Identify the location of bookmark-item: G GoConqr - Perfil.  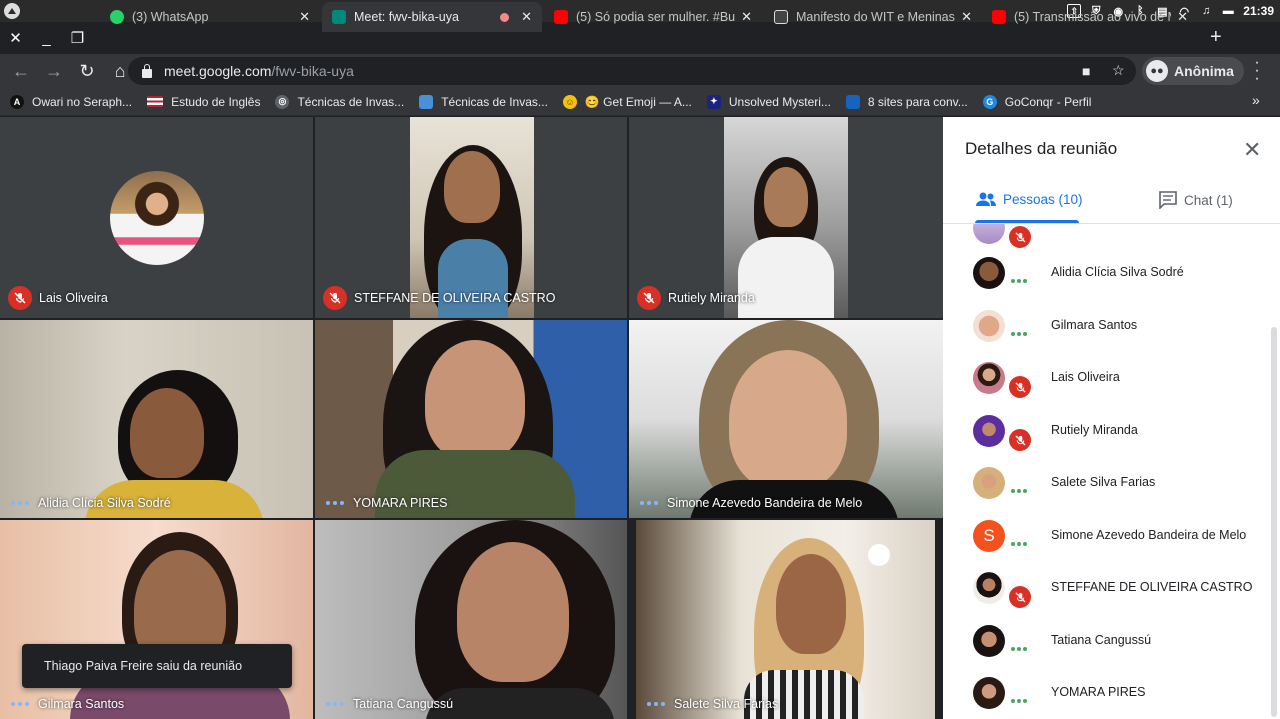
(1036, 101).